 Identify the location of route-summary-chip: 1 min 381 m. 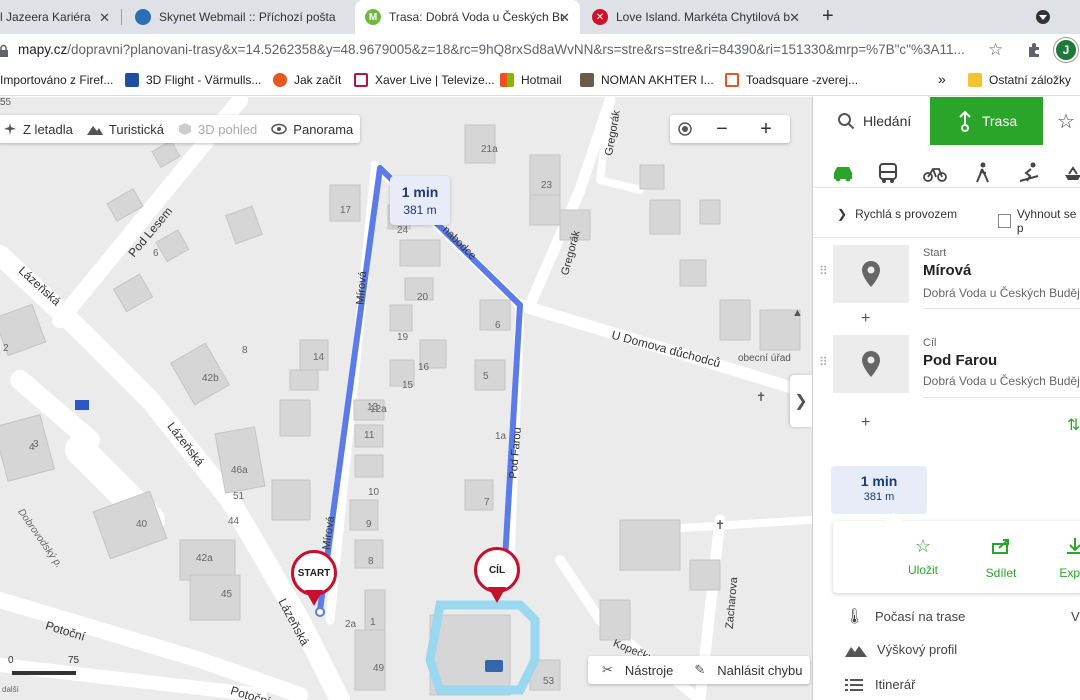
(879, 490).